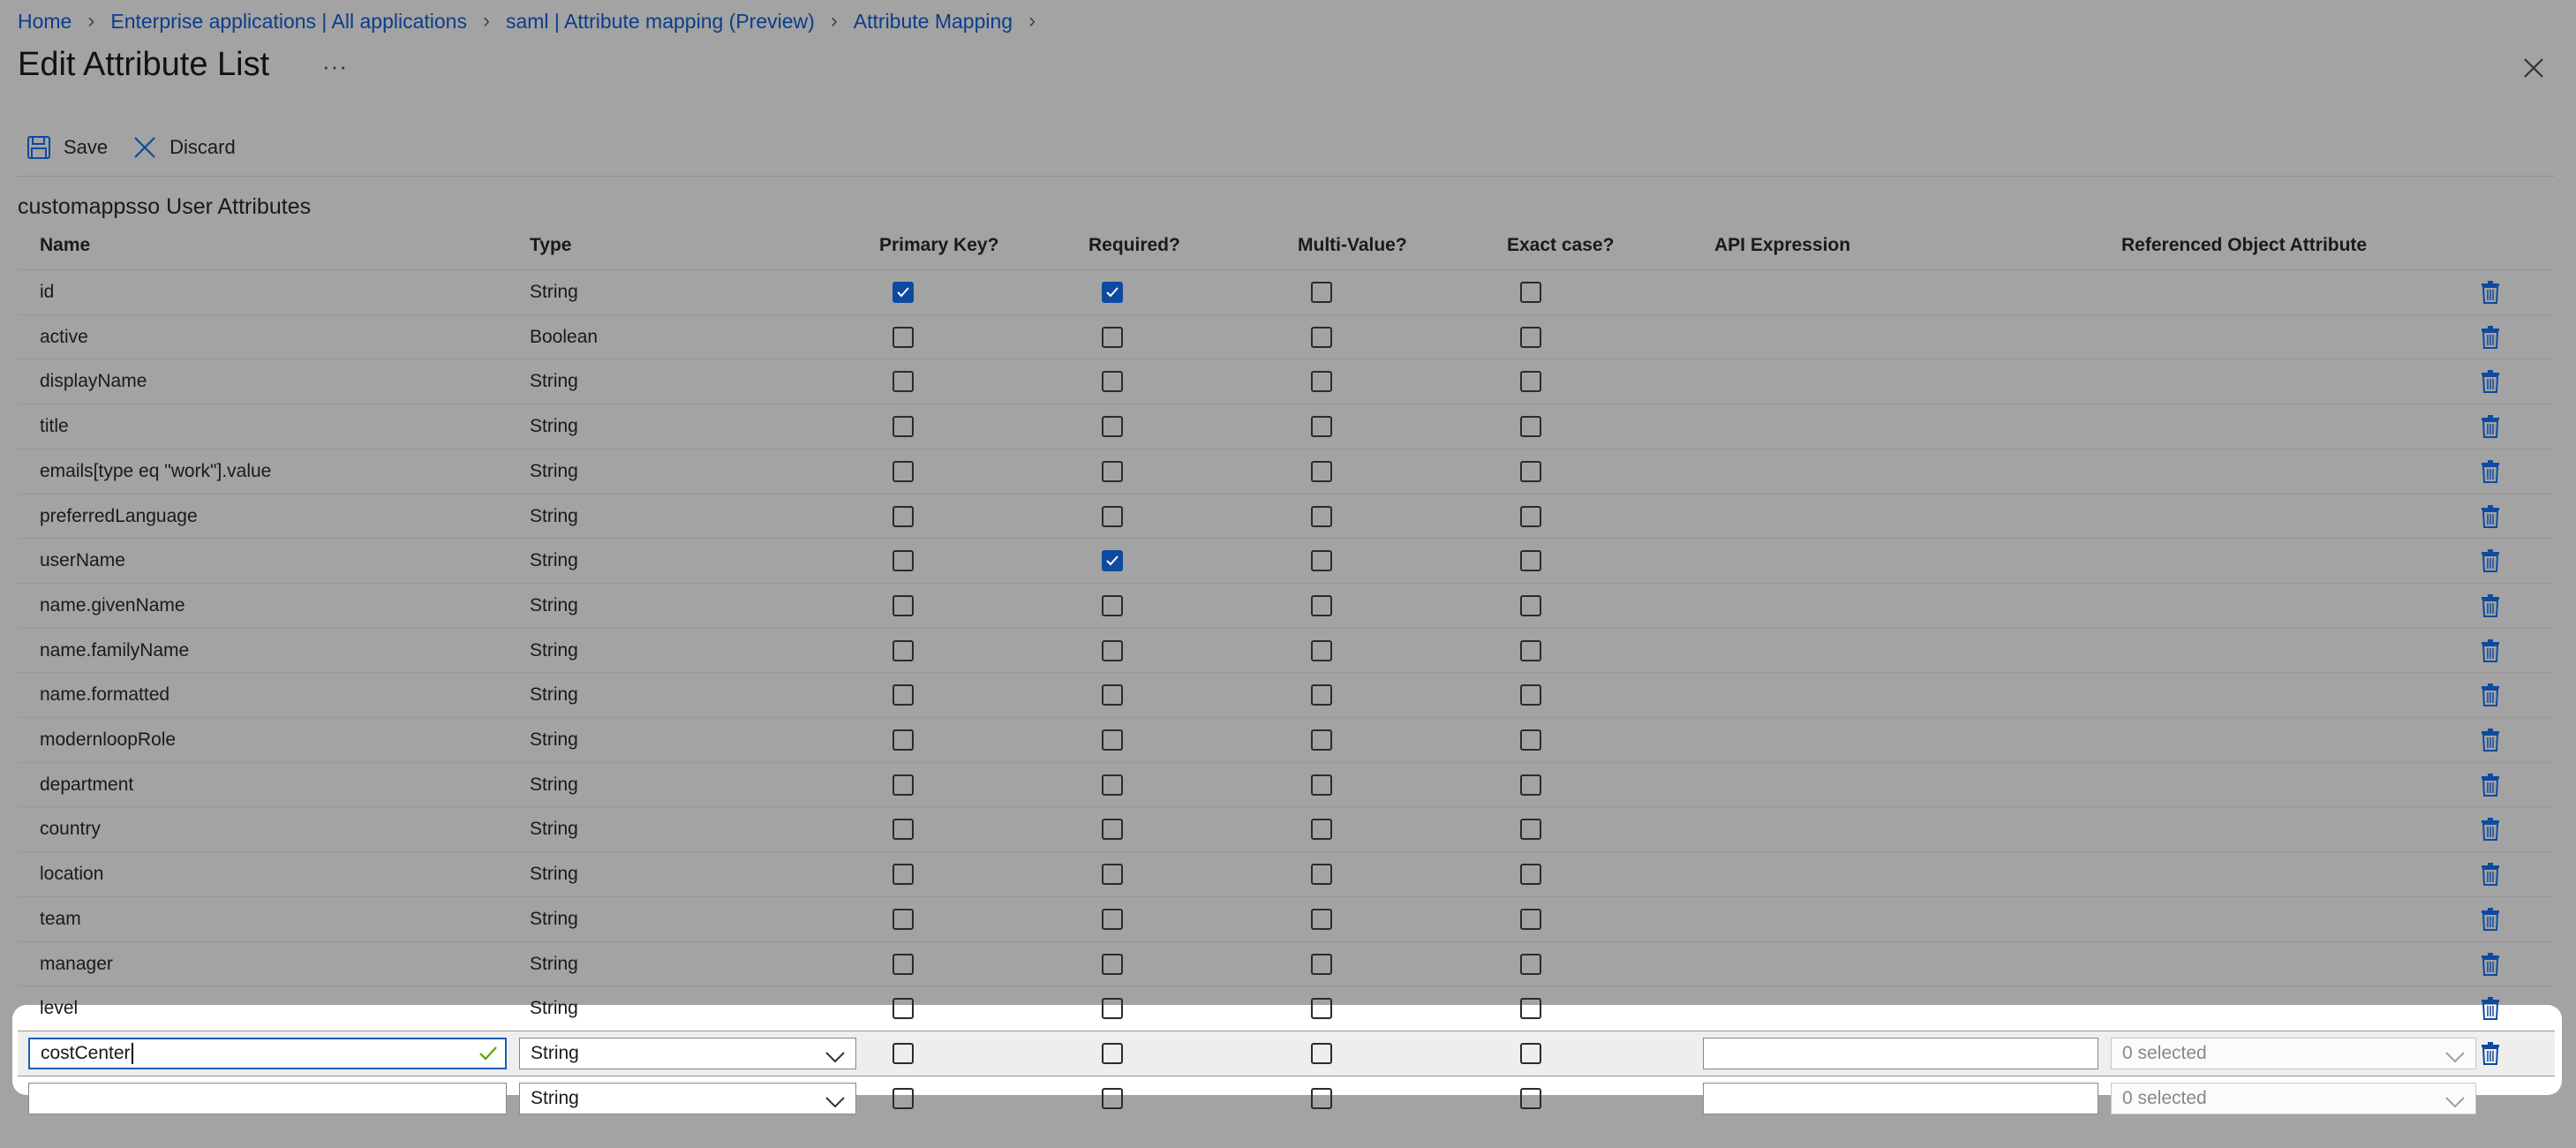 The image size is (2576, 1148). I want to click on column-header-type: Type, so click(551, 246).